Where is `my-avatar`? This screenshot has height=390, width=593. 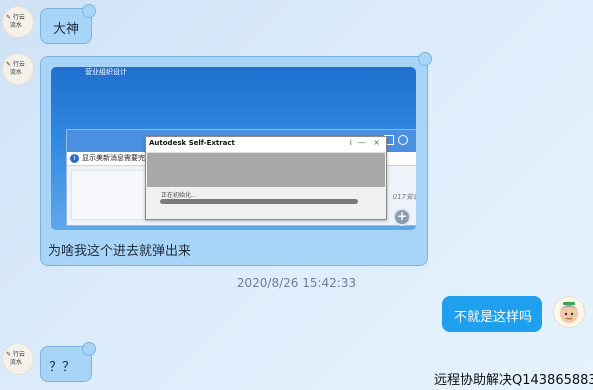 my-avatar is located at coordinates (569, 312).